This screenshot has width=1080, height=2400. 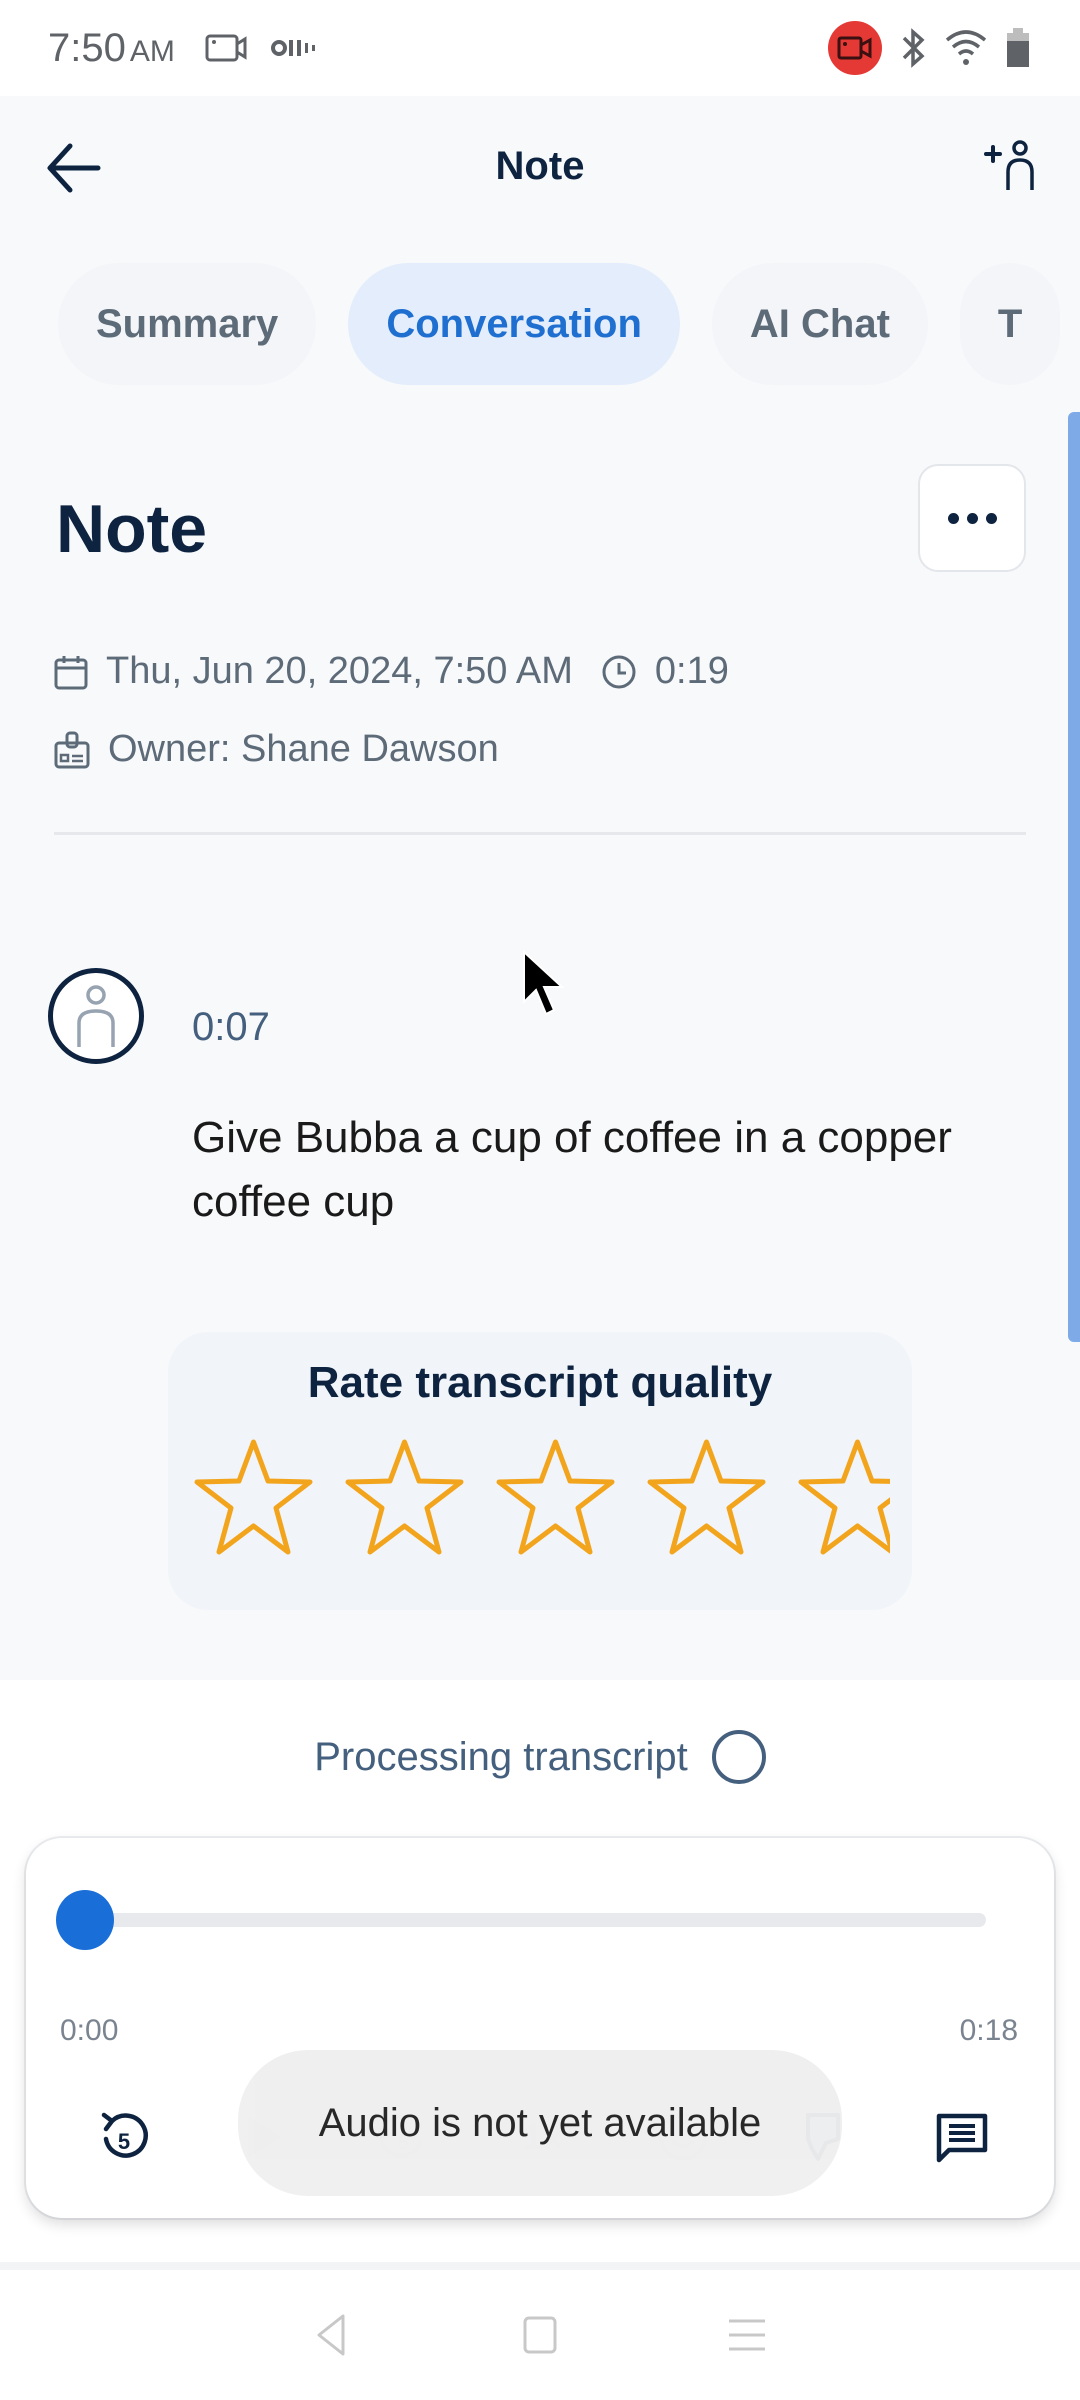 What do you see at coordinates (966, 47) in the screenshot?
I see `wifi-icon` at bounding box center [966, 47].